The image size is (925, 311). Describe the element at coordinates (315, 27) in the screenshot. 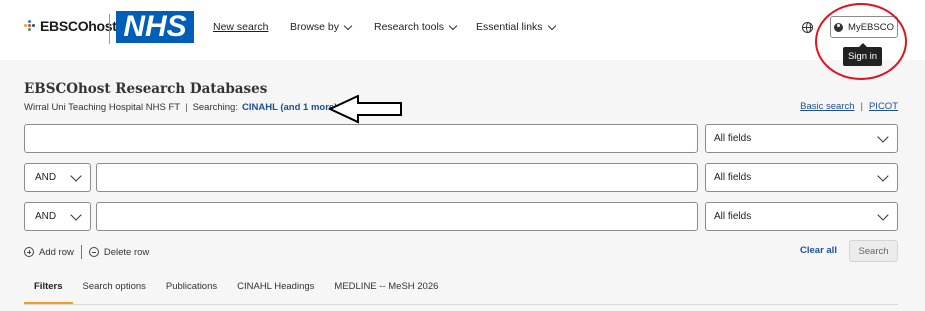

I see `nav-browse-by-label: Browse by` at that location.